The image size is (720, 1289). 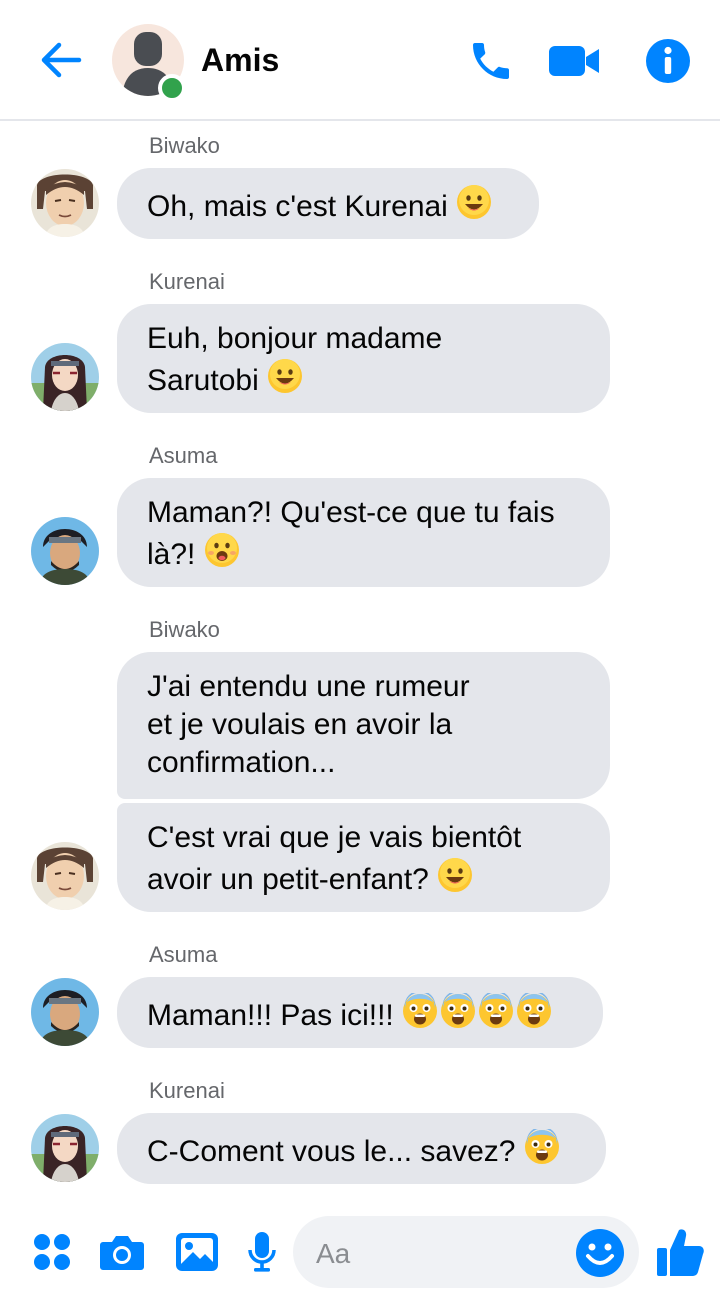 I want to click on message-bubble: C-Coment vous le... savez?, so click(x=361, y=1148).